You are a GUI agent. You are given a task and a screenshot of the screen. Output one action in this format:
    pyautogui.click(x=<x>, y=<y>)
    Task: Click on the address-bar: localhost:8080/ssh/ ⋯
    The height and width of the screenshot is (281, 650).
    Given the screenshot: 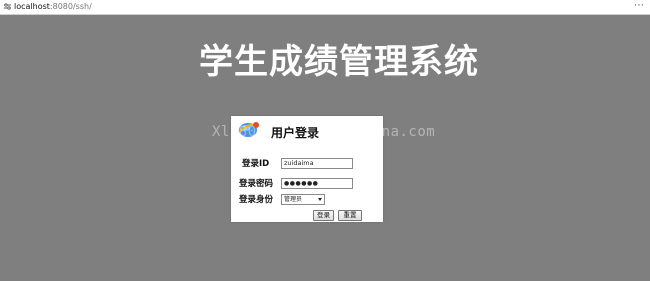 What is the action you would take?
    pyautogui.click(x=325, y=7)
    